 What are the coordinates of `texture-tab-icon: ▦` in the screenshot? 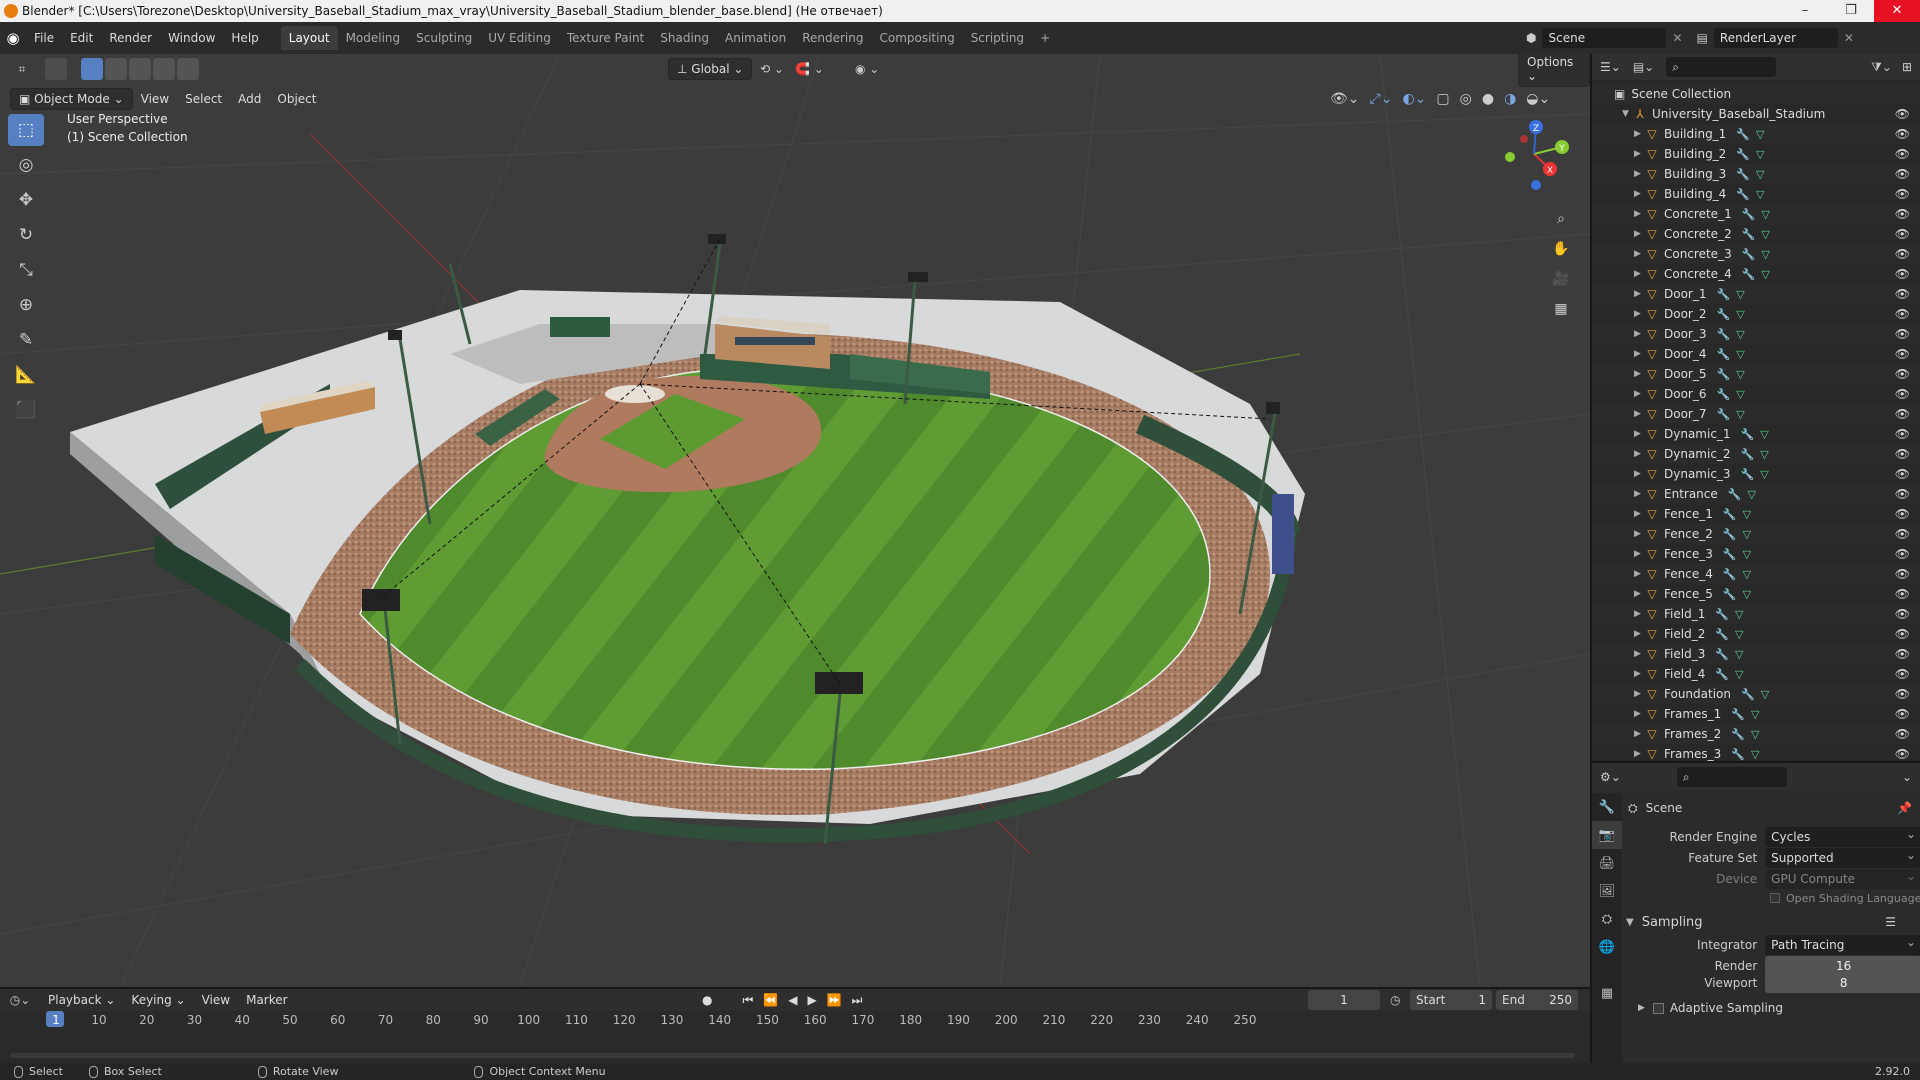 It's located at (1607, 993).